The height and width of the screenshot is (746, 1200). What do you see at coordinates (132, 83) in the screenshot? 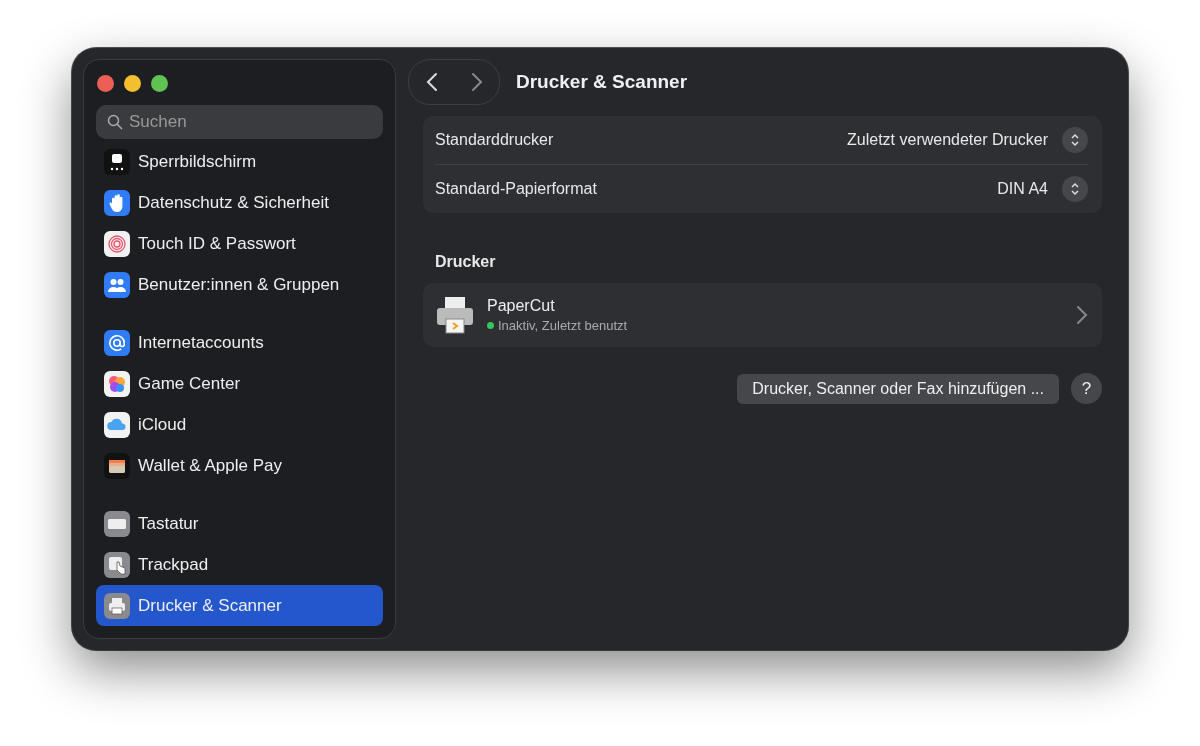
I see `minimize-button` at bounding box center [132, 83].